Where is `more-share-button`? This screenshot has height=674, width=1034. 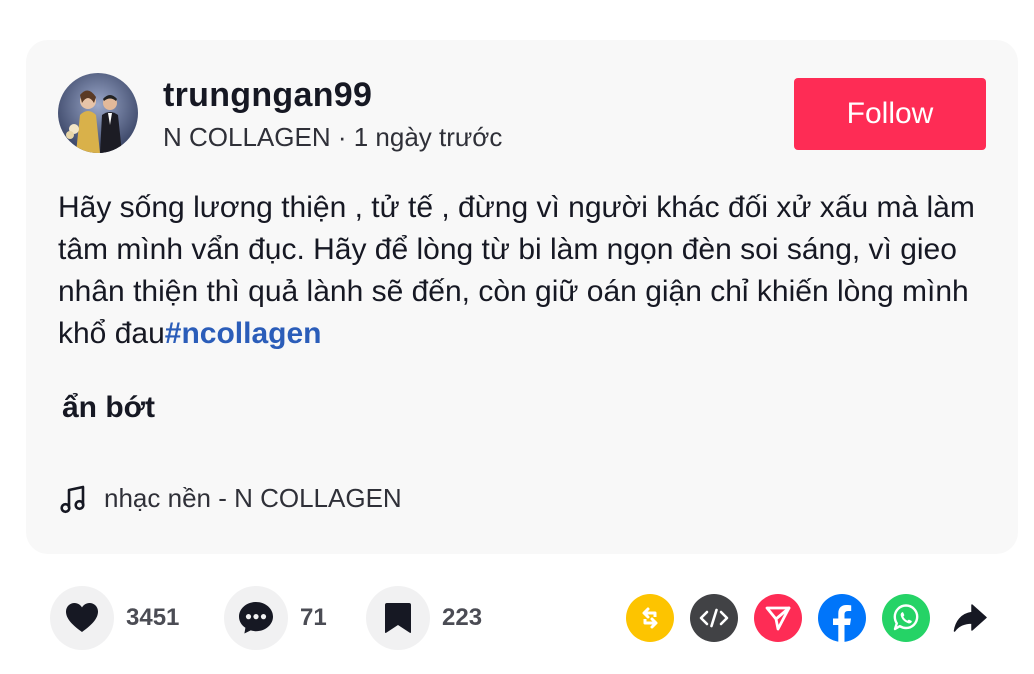 more-share-button is located at coordinates (970, 618).